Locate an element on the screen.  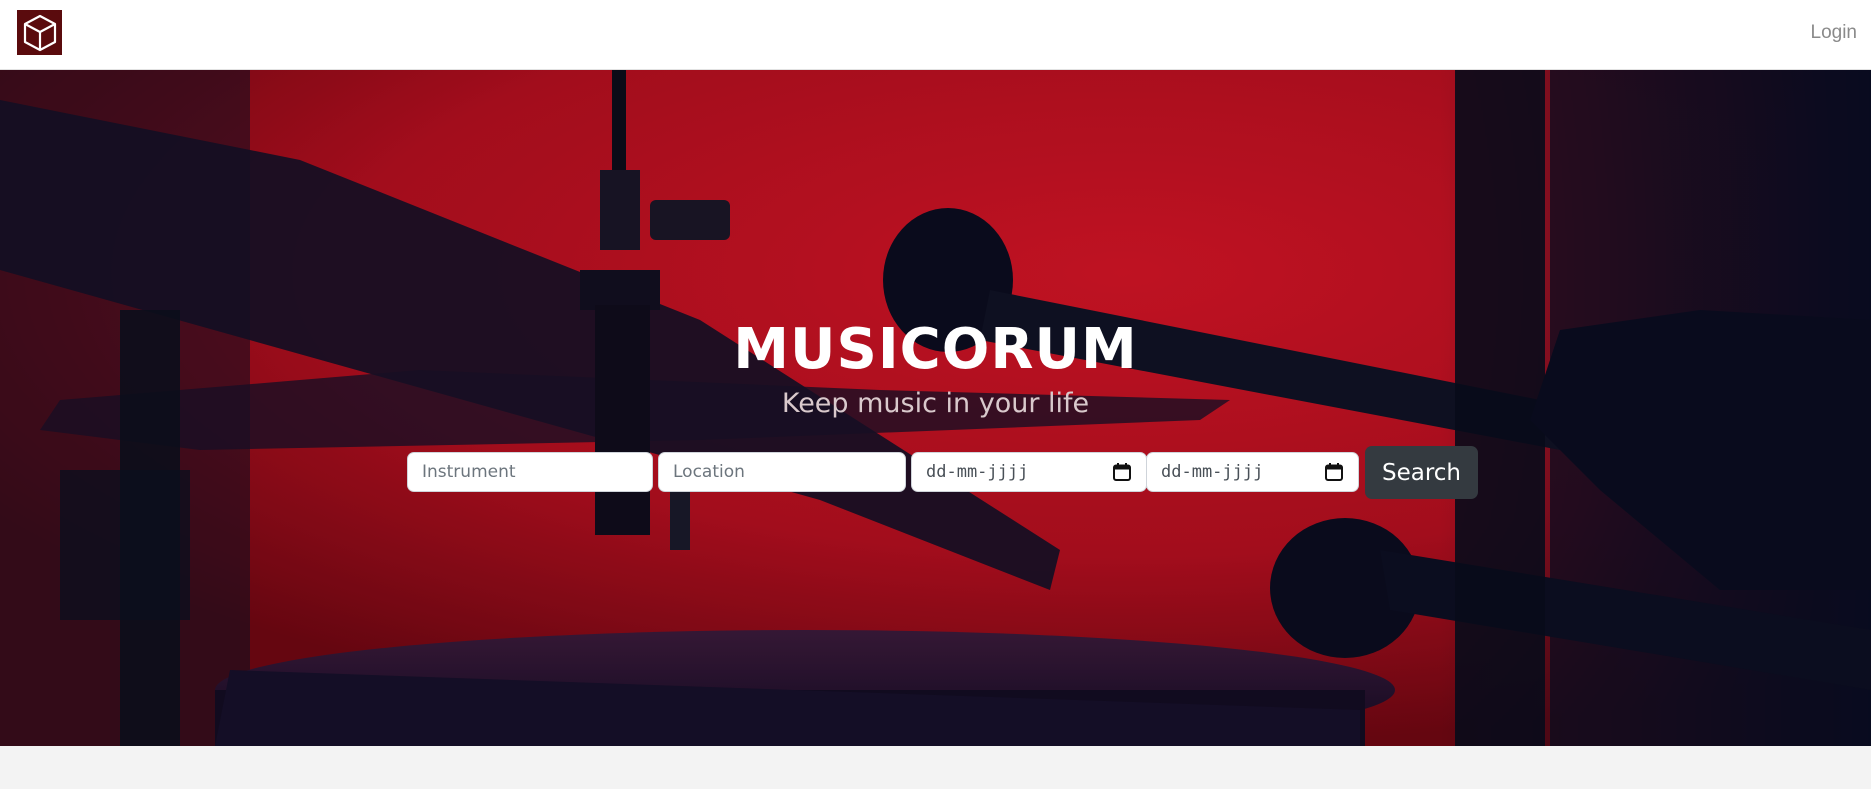
navbar: Login is located at coordinates (935, 35).